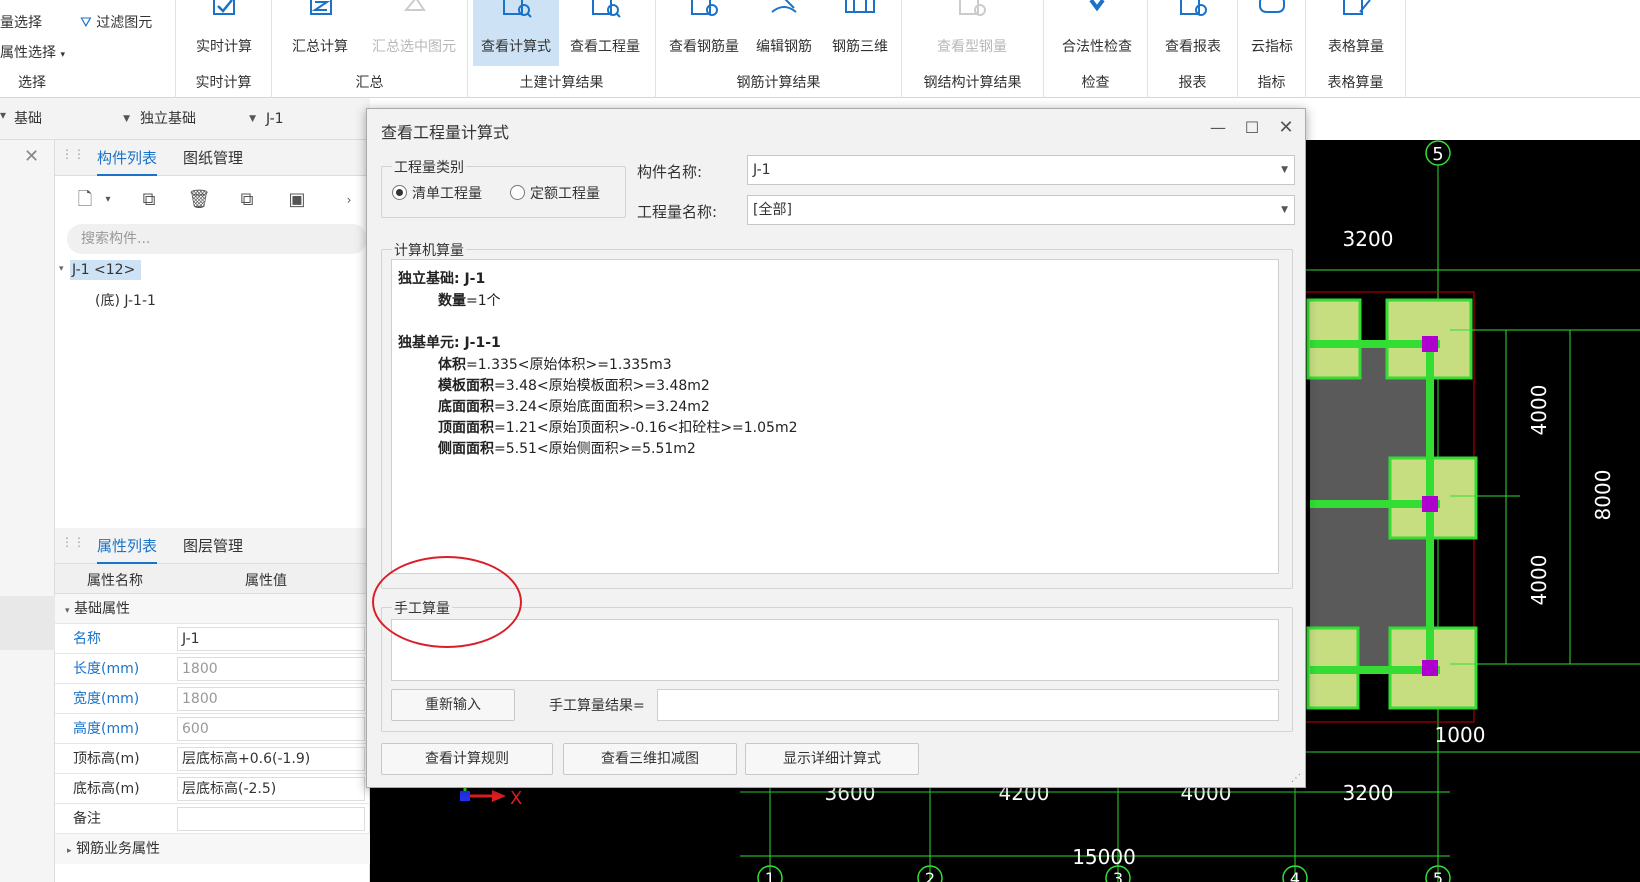  What do you see at coordinates (213, 158) in the screenshot?
I see `tab-drawing-manage: 图纸管理` at bounding box center [213, 158].